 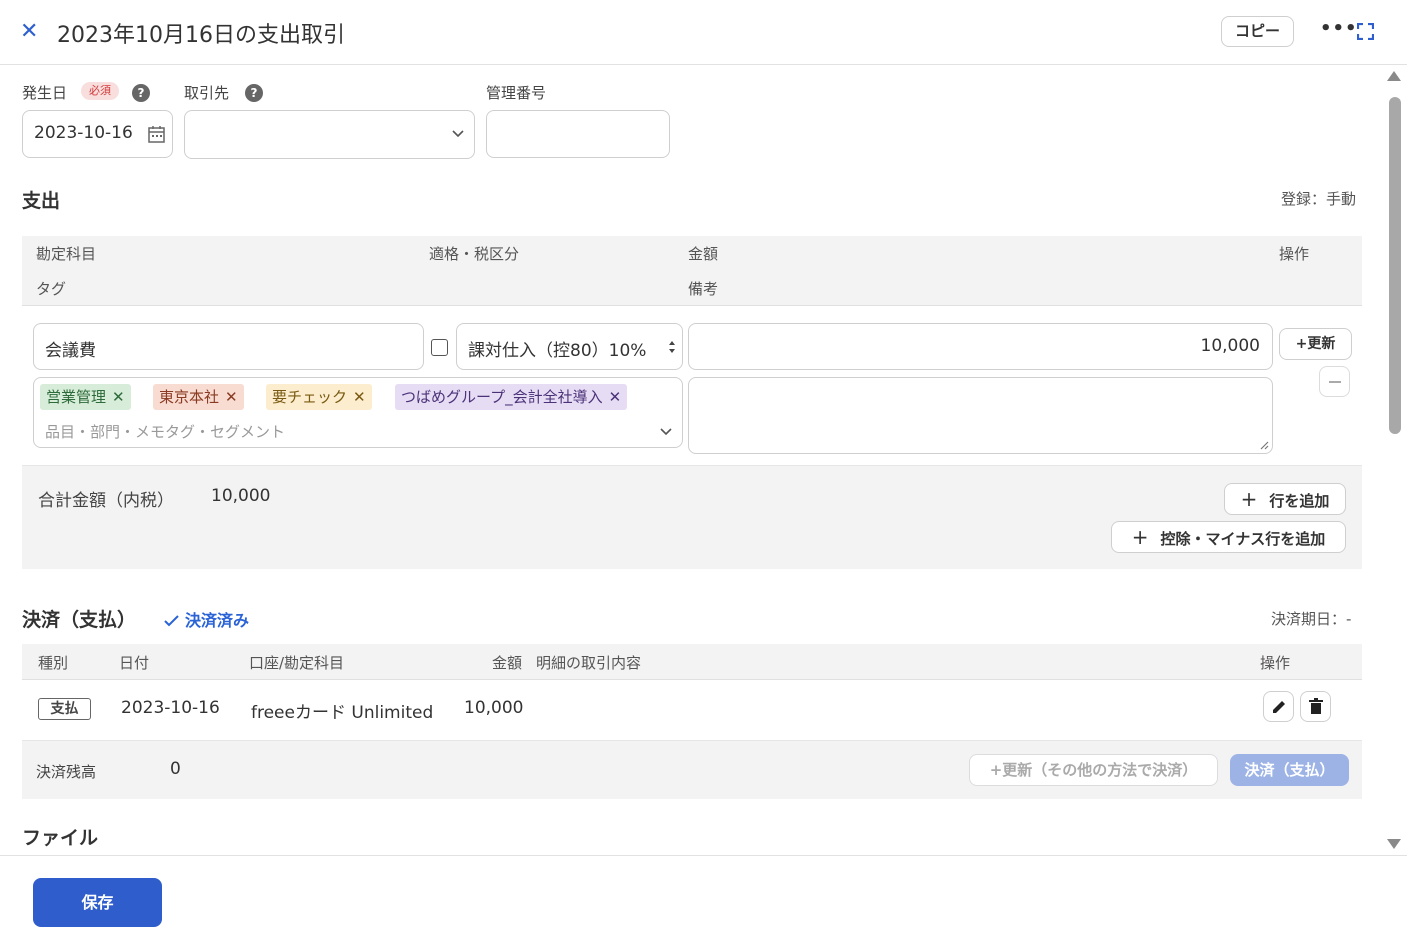 I want to click on date-field: 2023-10-16, so click(x=97, y=134).